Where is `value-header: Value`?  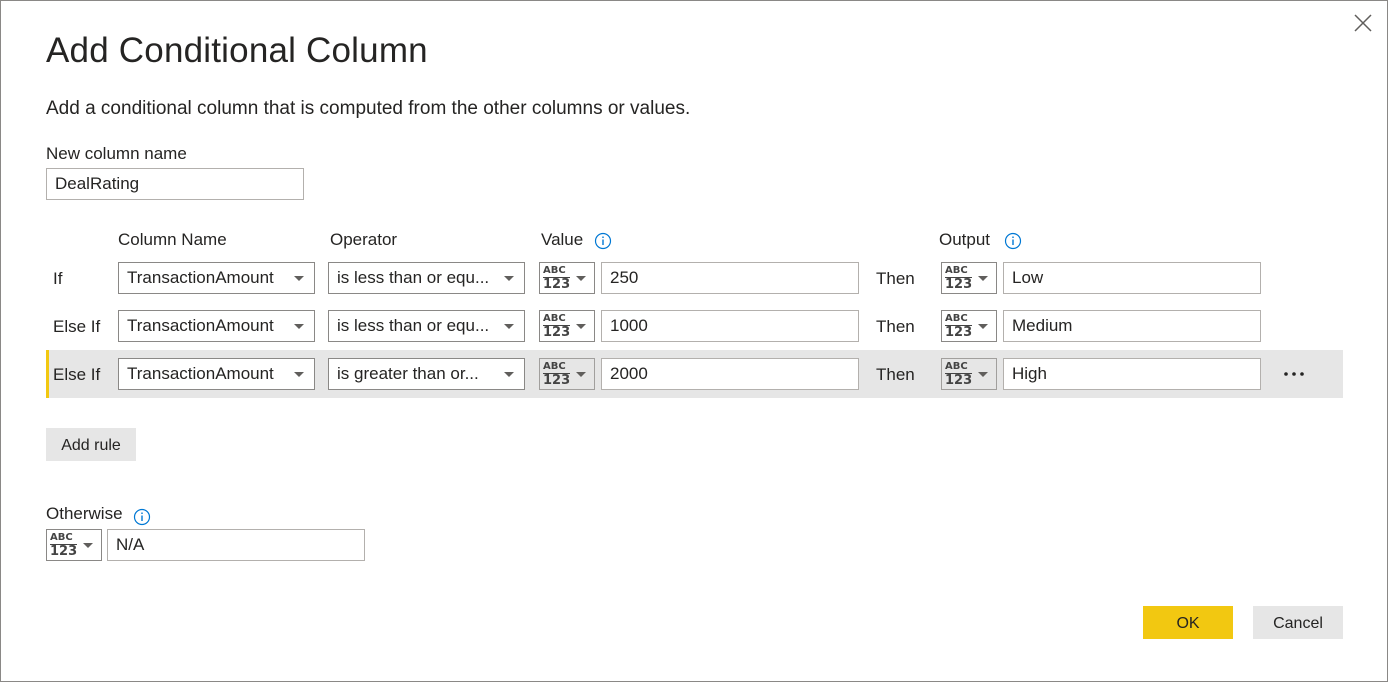 value-header: Value is located at coordinates (562, 239).